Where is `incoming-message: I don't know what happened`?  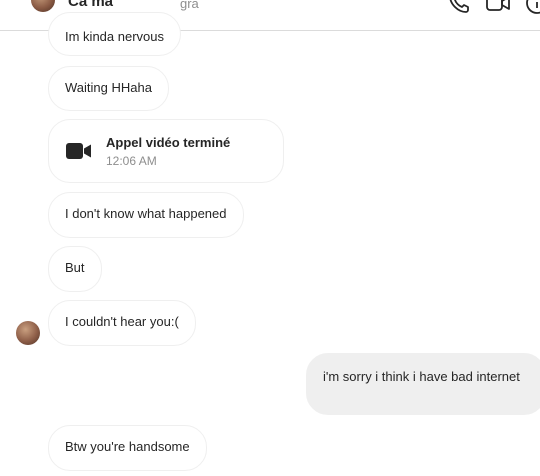
incoming-message: I don't know what happened is located at coordinates (146, 215).